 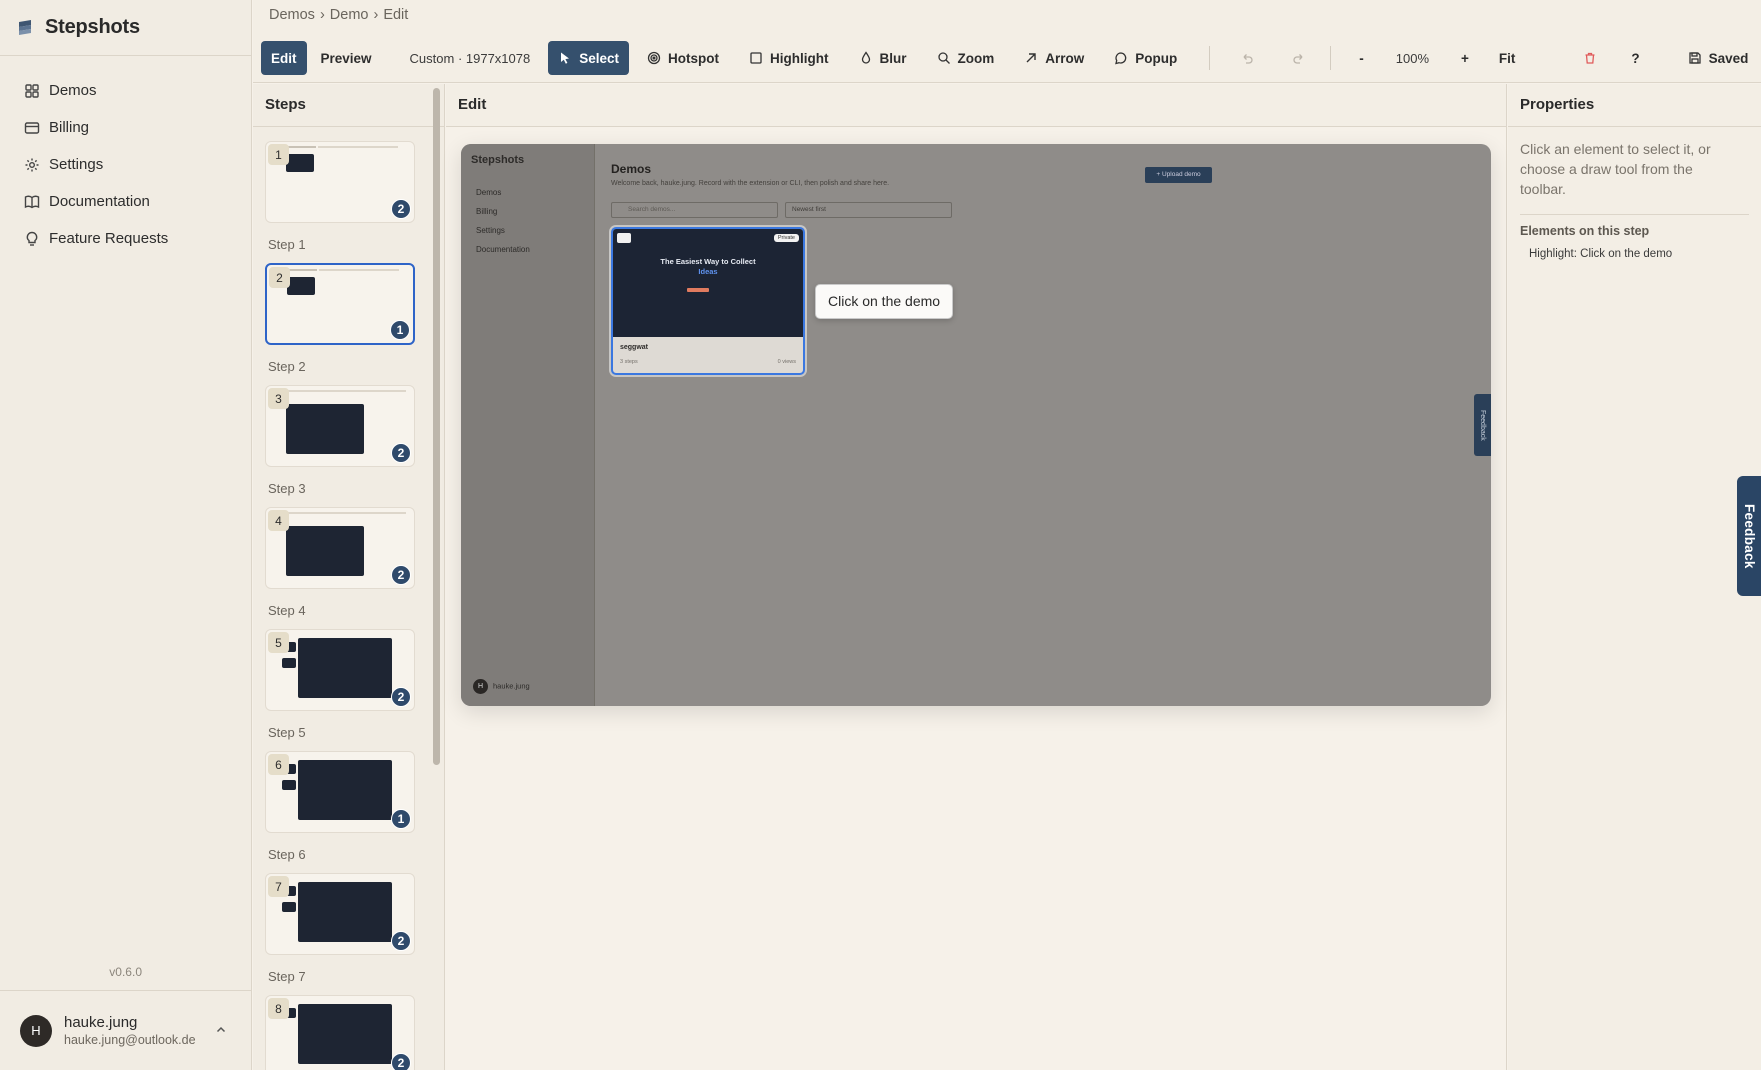 What do you see at coordinates (629, 362) in the screenshot?
I see `demo-card-steps: 3 steps` at bounding box center [629, 362].